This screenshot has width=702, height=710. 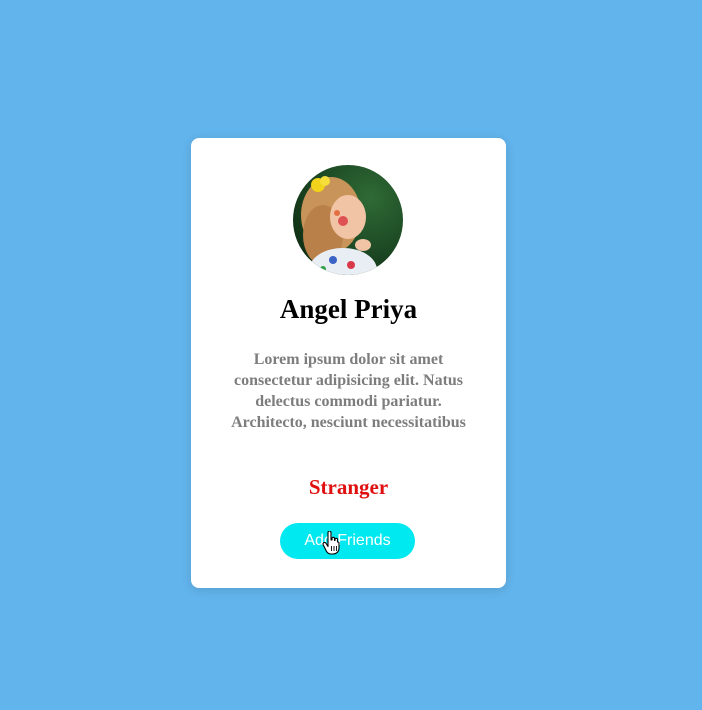 I want to click on status-label: Stranger, so click(x=348, y=487).